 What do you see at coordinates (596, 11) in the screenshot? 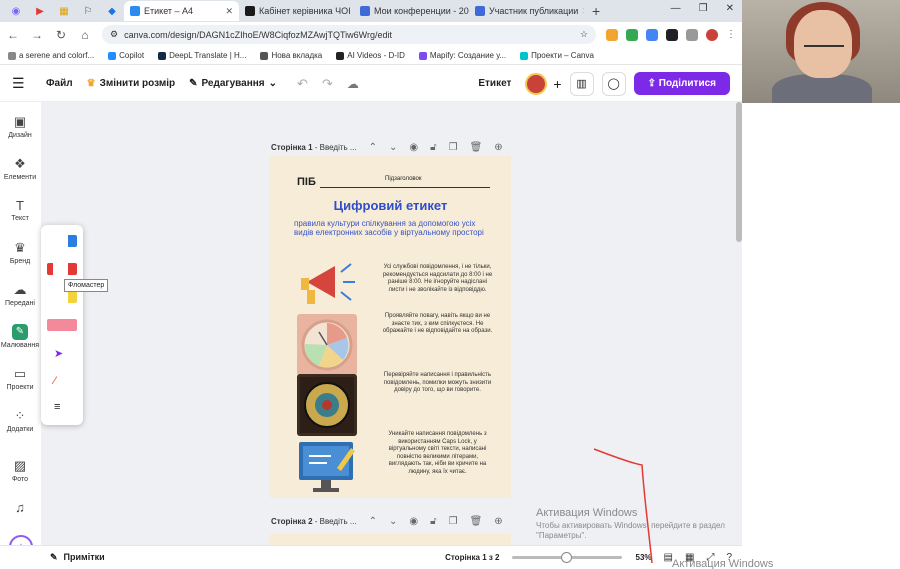
I see `new-tab-icon: +` at bounding box center [596, 11].